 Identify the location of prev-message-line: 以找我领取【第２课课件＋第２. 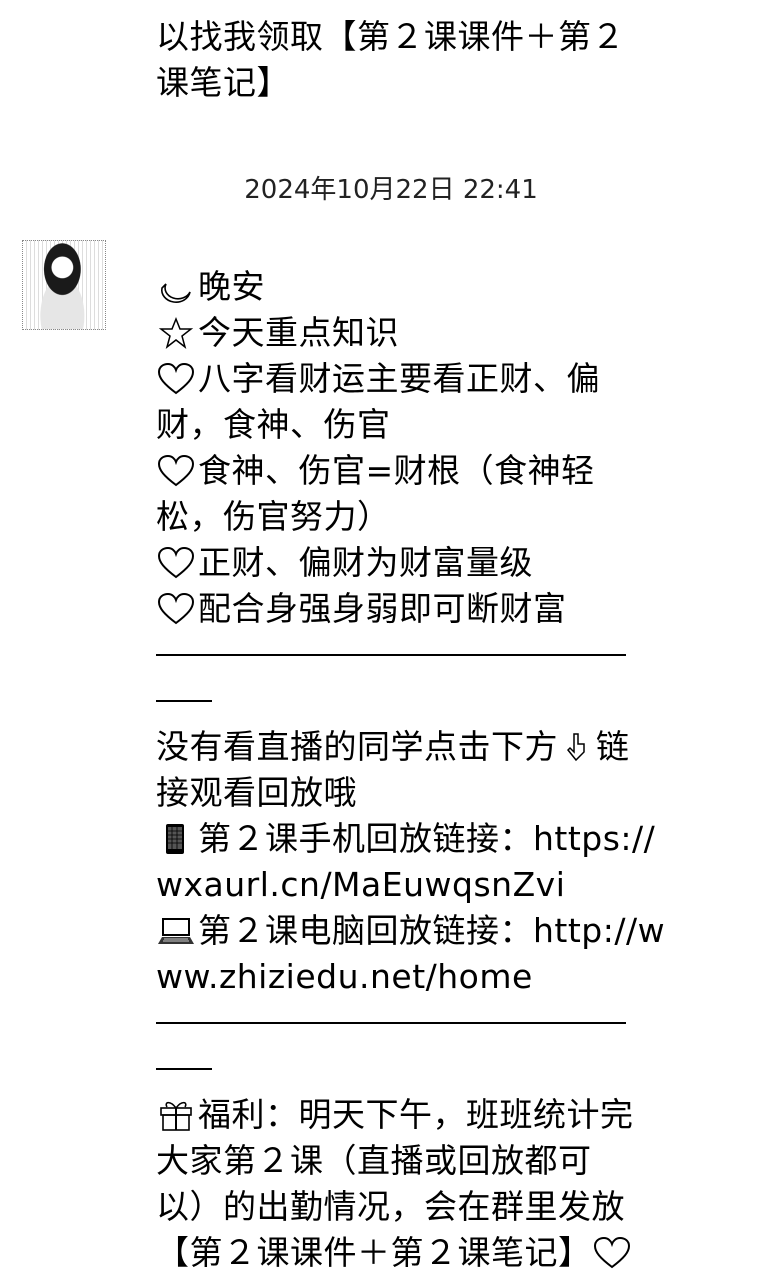
(390, 36).